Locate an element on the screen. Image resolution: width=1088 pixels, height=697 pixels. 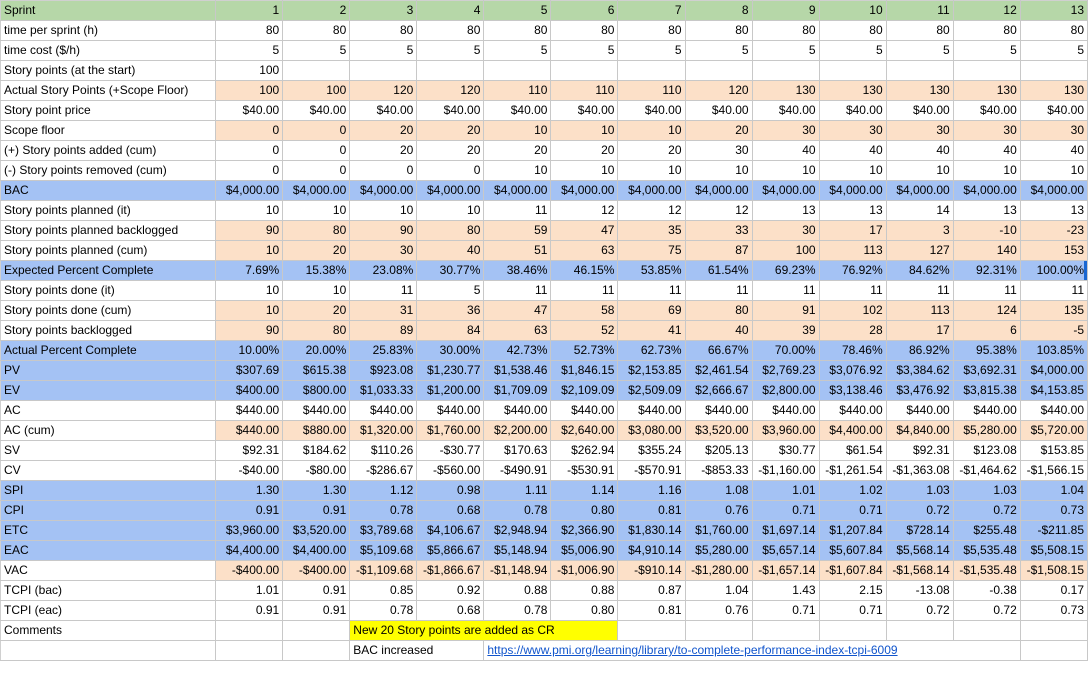
cell: 130 is located at coordinates (919, 90).